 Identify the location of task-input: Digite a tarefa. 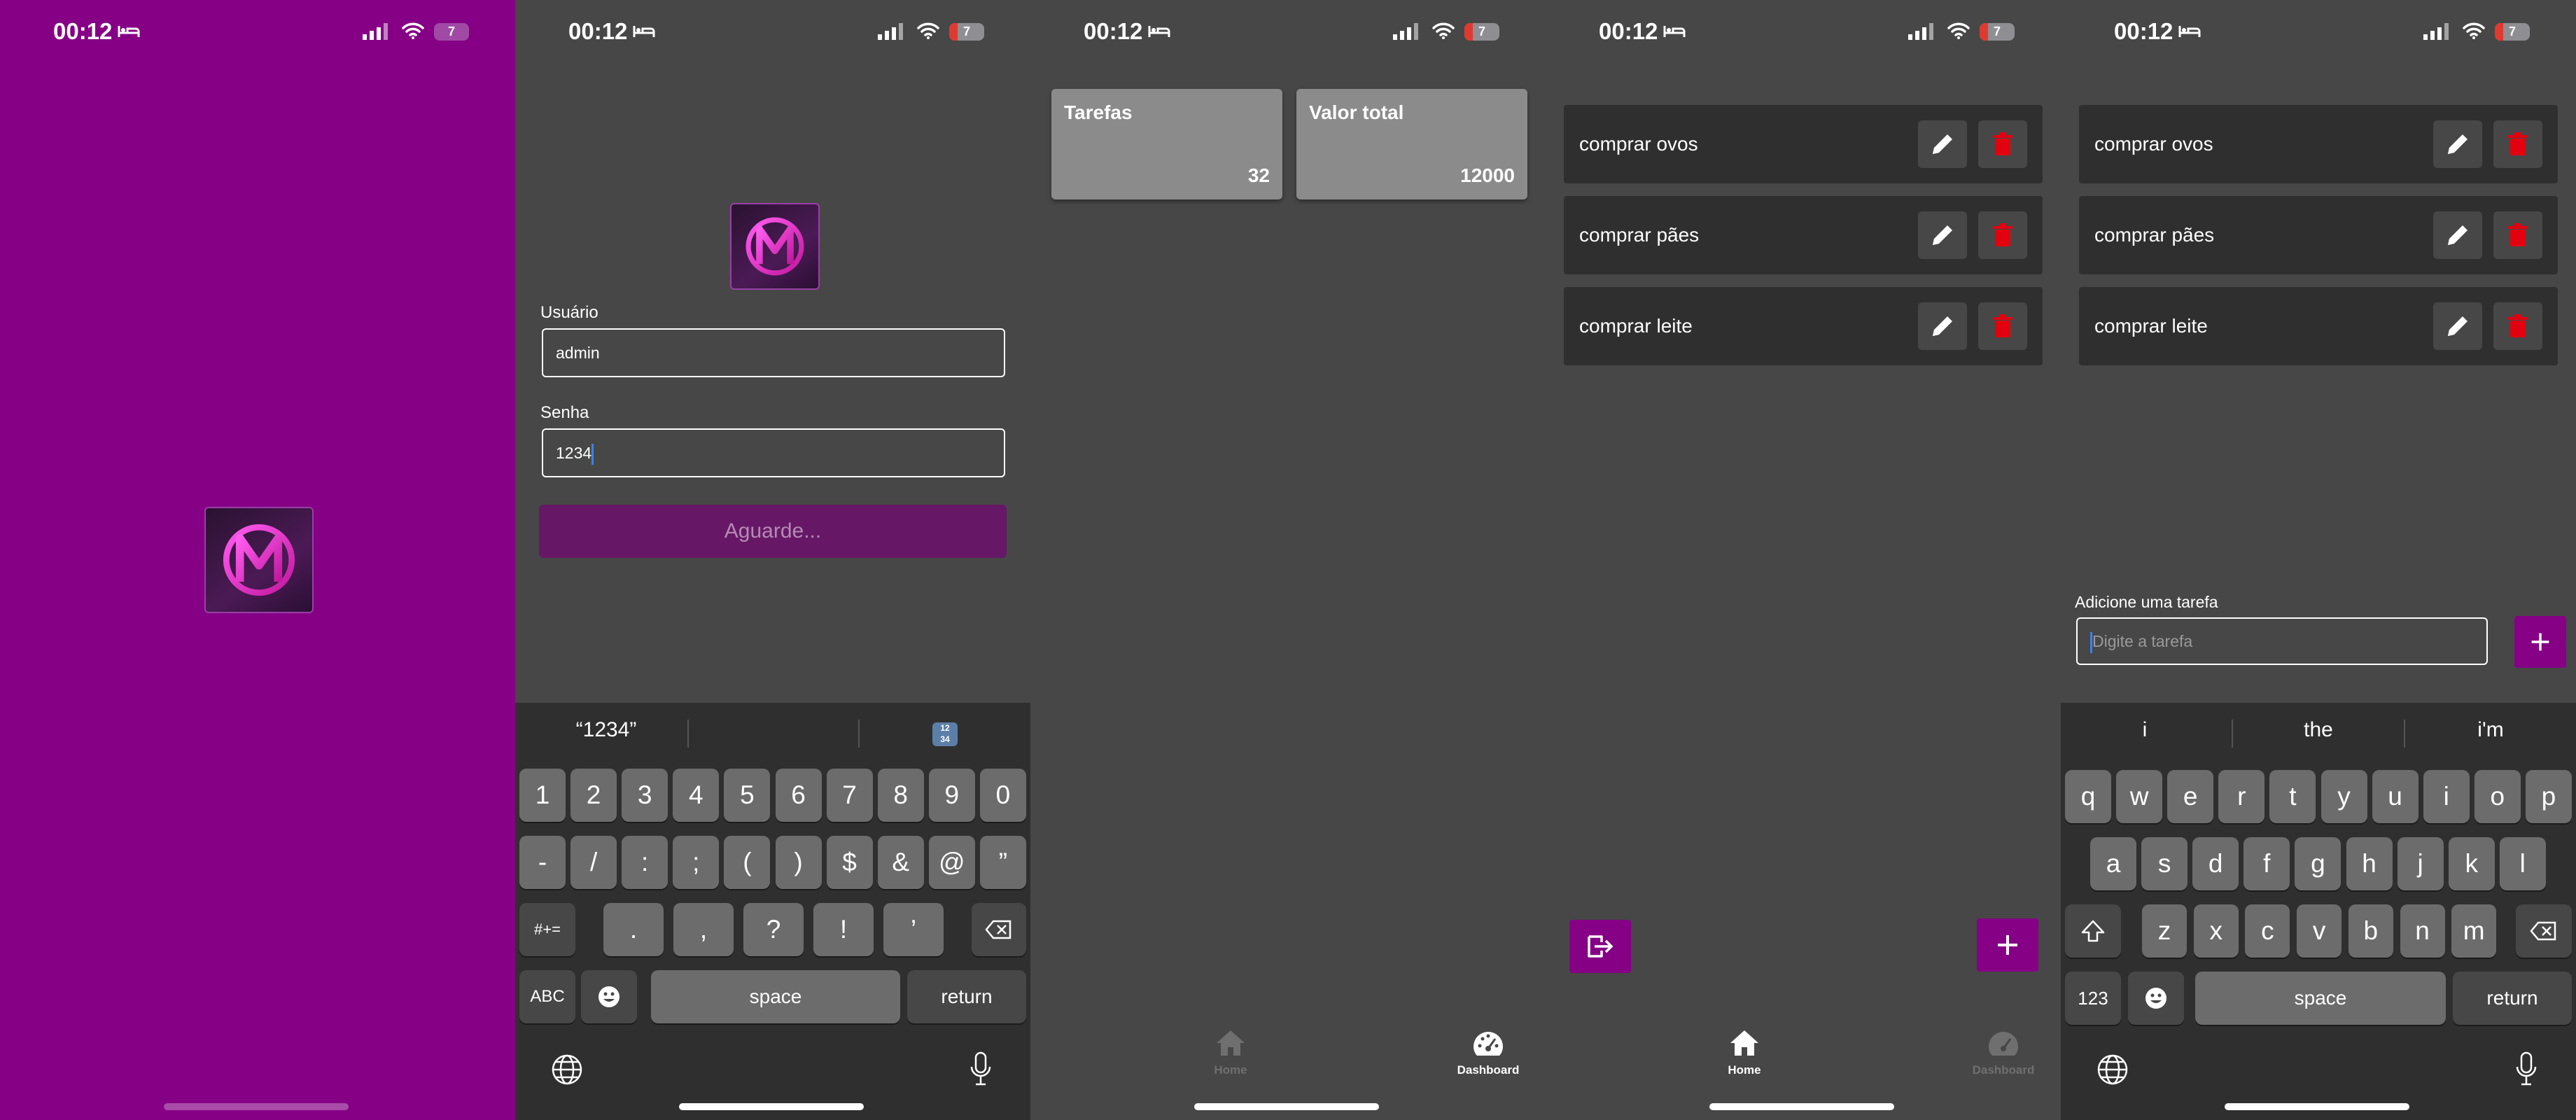
(2282, 641).